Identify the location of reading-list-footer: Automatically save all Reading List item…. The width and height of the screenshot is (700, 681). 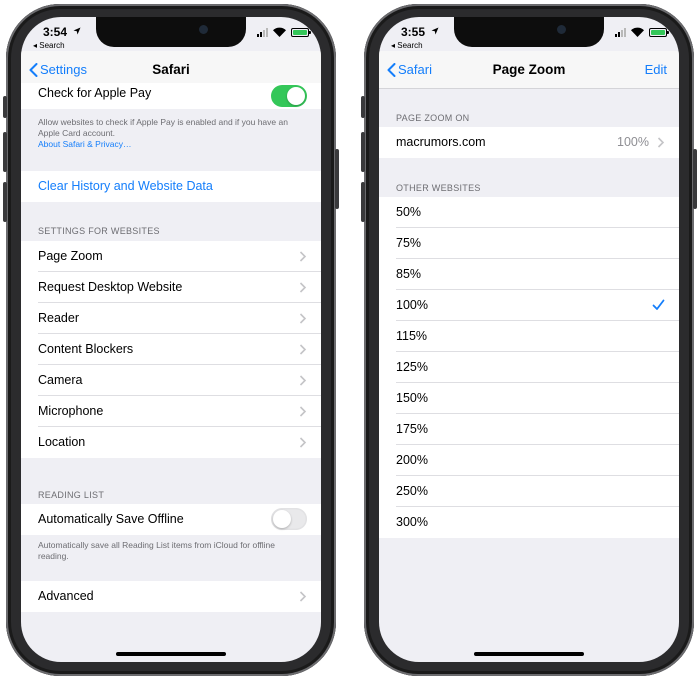
(157, 550).